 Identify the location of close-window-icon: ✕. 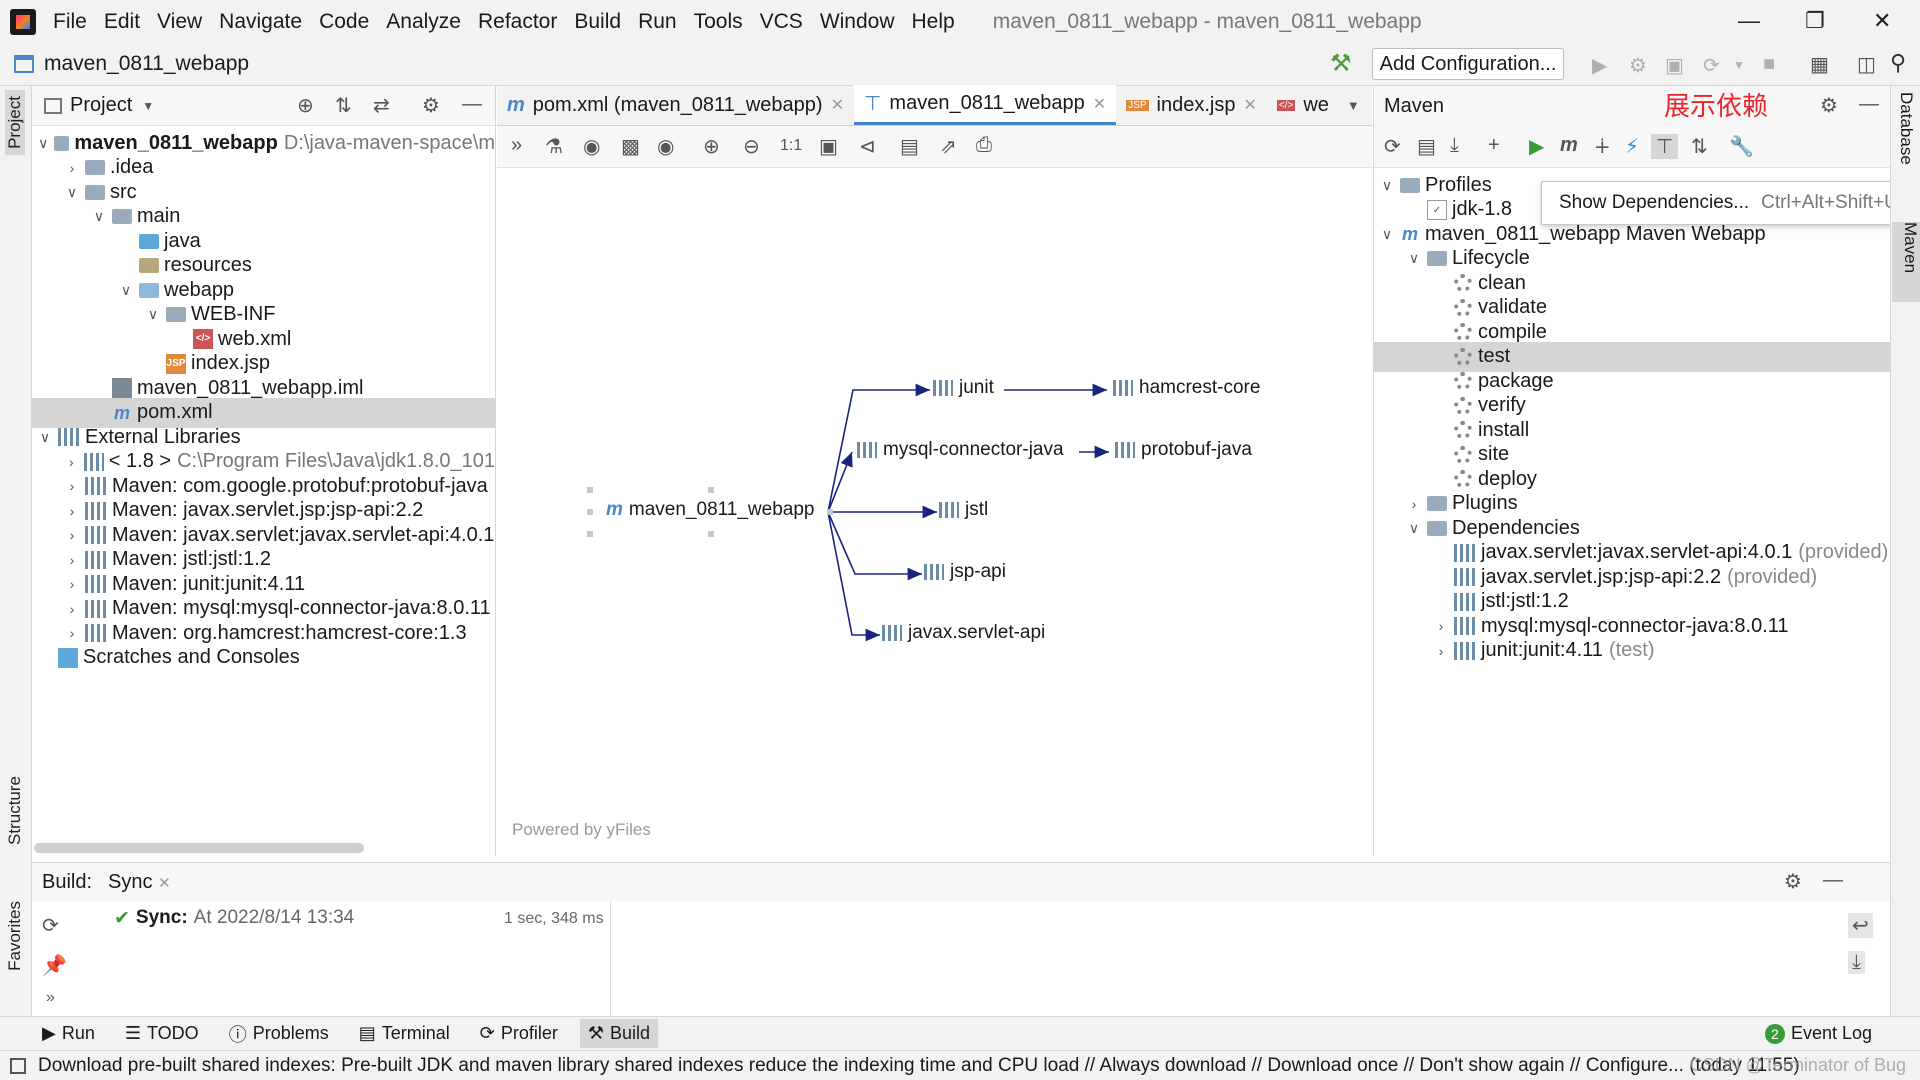
(1882, 21).